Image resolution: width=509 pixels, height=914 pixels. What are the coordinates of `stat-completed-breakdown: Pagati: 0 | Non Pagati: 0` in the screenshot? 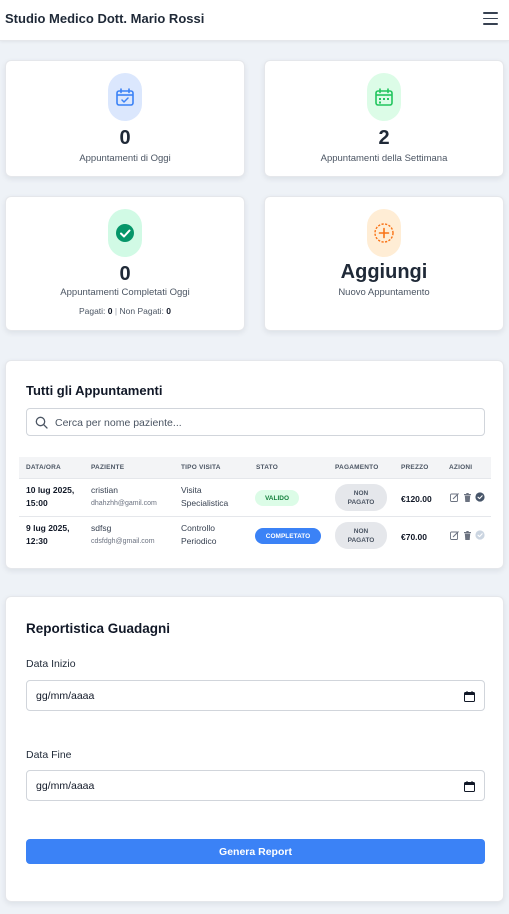 It's located at (125, 311).